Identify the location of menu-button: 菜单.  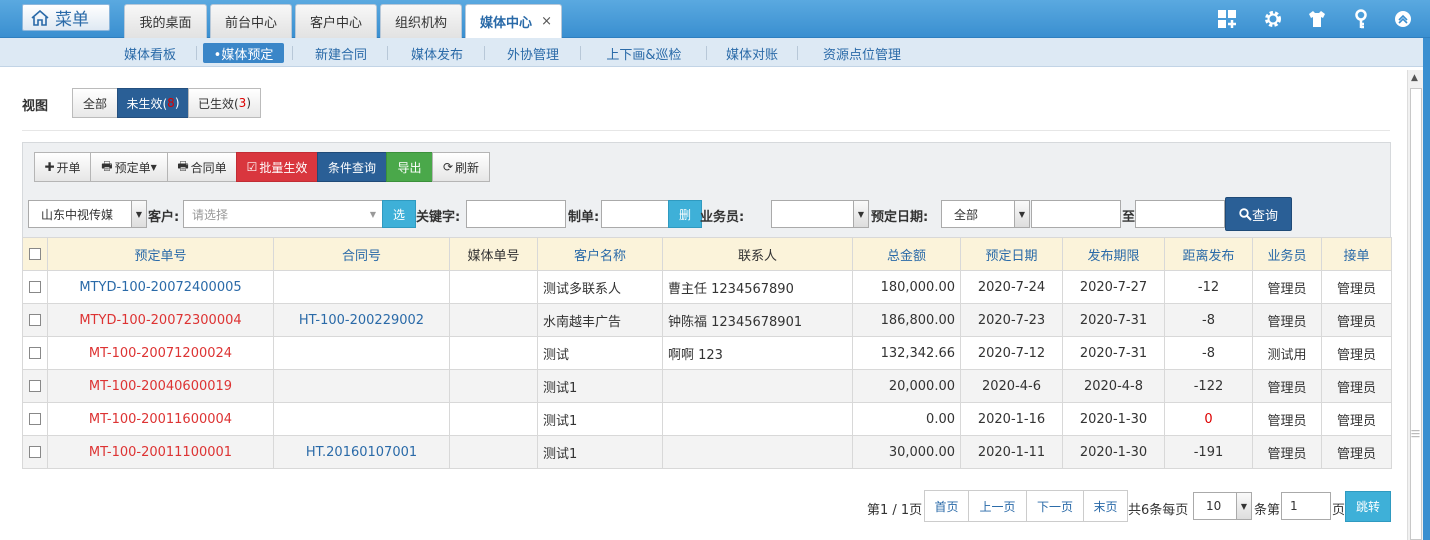
(66, 17).